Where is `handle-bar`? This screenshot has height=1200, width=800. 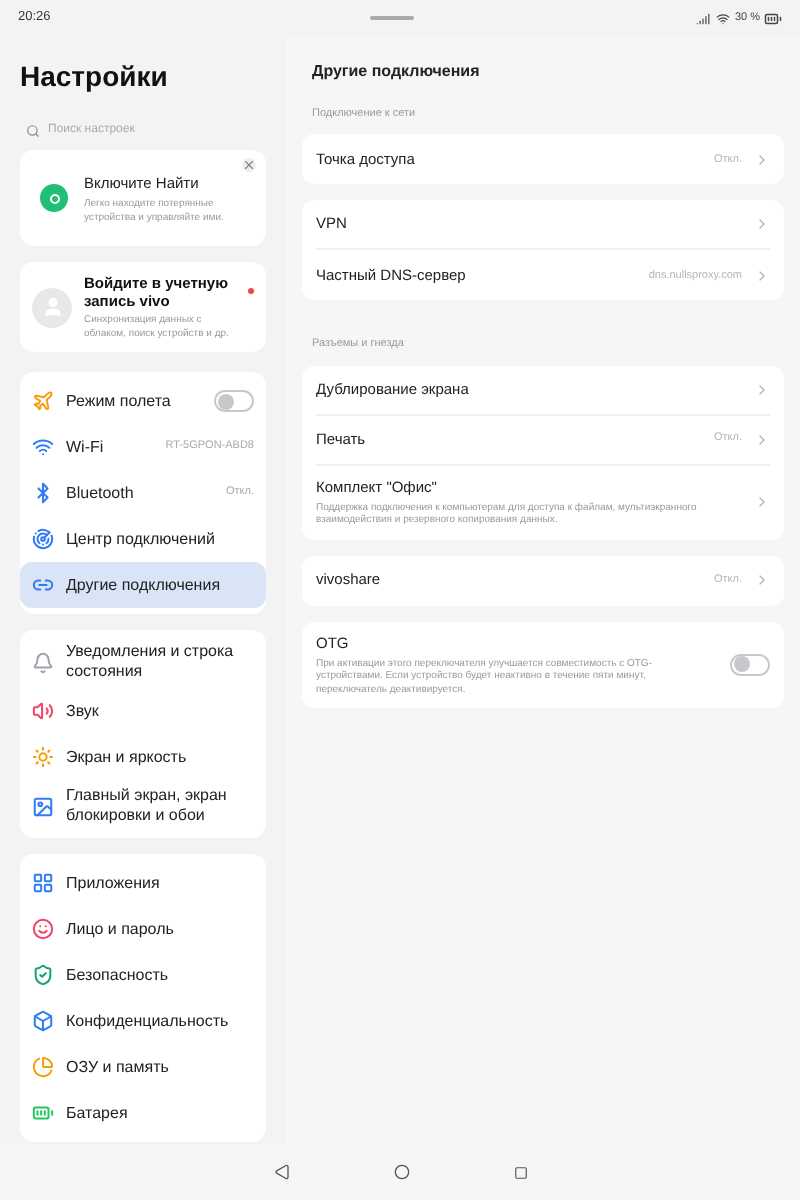
handle-bar is located at coordinates (392, 18).